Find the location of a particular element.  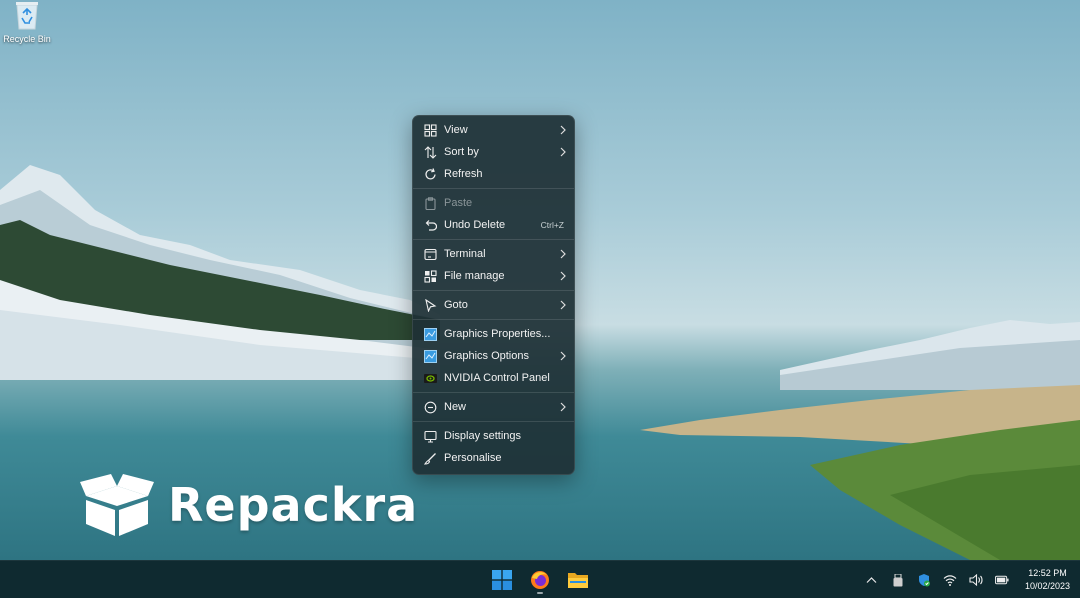

menu-item-display-settings: Display settings is located at coordinates (493, 436).